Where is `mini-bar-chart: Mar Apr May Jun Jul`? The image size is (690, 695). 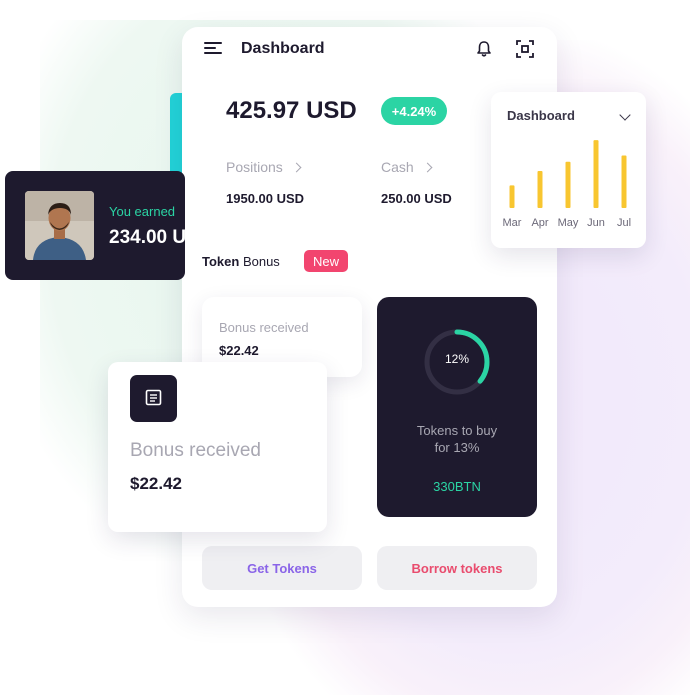 mini-bar-chart: Mar Apr May Jun Jul is located at coordinates (567, 184).